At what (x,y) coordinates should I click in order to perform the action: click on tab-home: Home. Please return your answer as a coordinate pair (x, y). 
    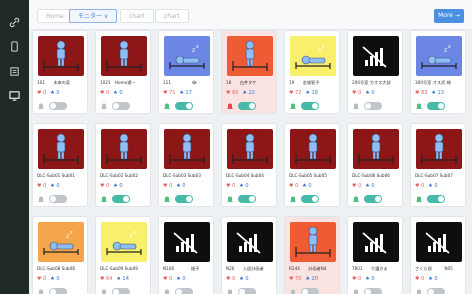
    Looking at the image, I should click on (55, 16).